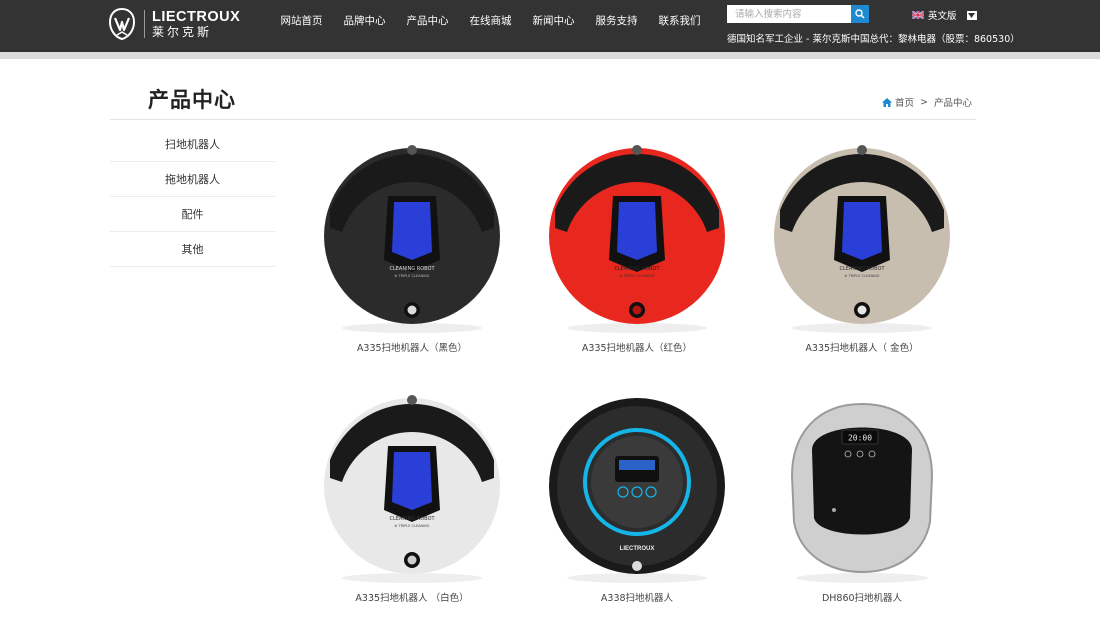  Describe the element at coordinates (412, 597) in the screenshot. I see `product-name: A335扫地机器人 （白色）` at that location.